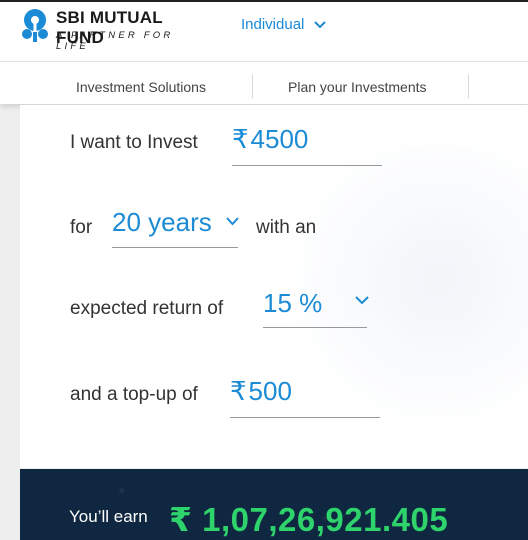  Describe the element at coordinates (162, 222) in the screenshot. I see `years-value: 20 years` at that location.